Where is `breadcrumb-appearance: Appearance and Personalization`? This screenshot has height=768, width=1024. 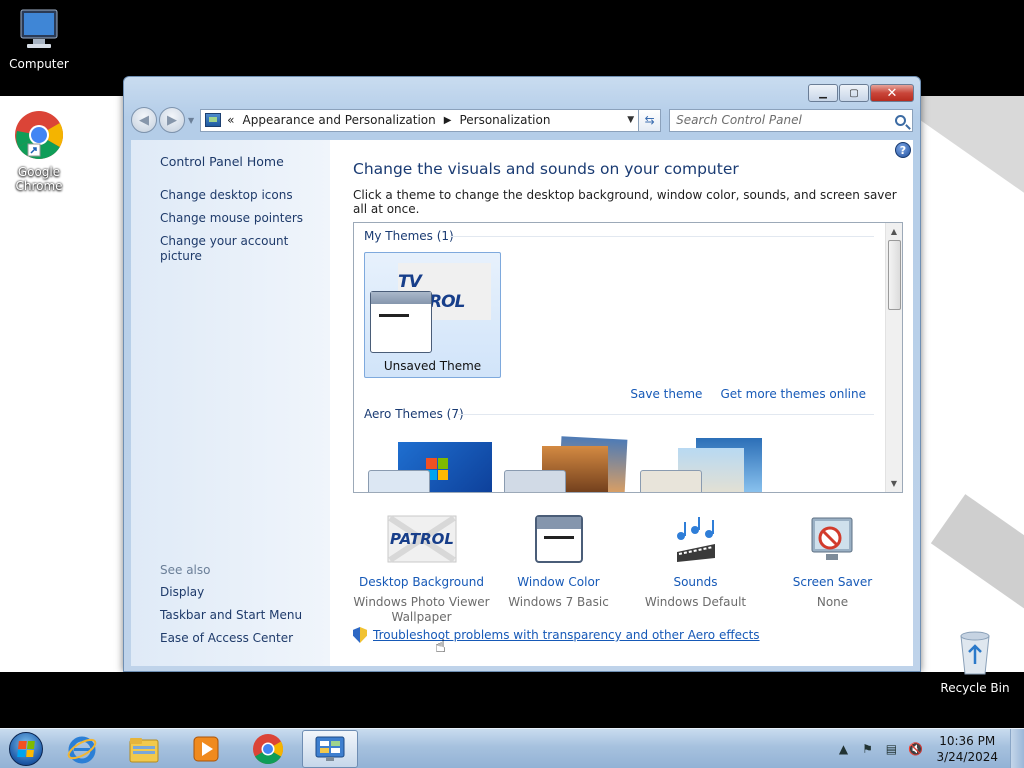
breadcrumb-appearance: Appearance and Personalization is located at coordinates (339, 120).